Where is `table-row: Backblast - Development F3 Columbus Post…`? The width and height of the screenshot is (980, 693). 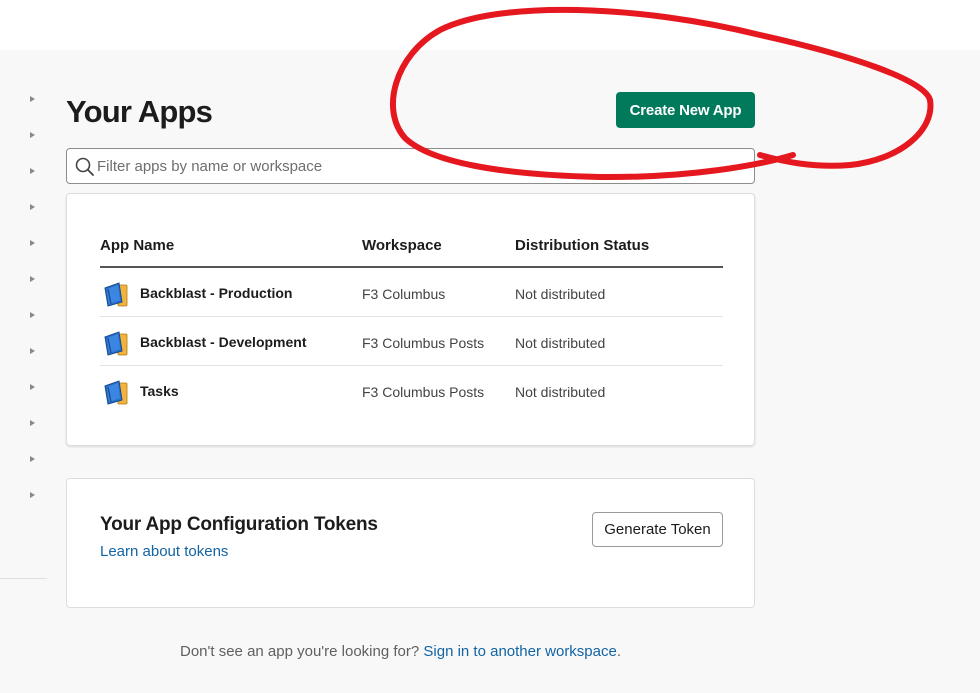
table-row: Backblast - Development F3 Columbus Post… is located at coordinates (411, 341).